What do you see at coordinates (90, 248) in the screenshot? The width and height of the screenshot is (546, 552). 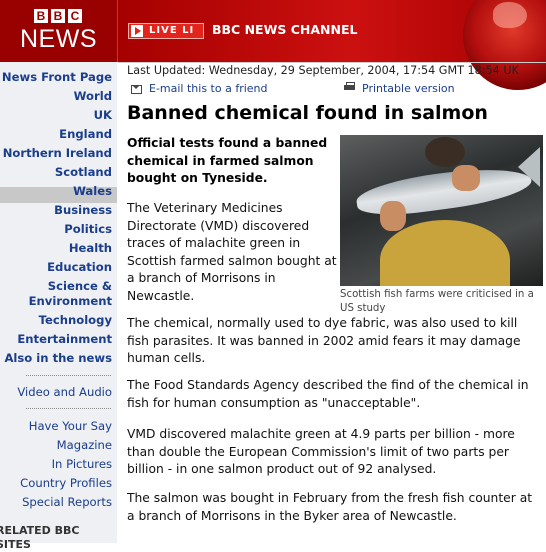 I see `sidebar-item-health: Health` at bounding box center [90, 248].